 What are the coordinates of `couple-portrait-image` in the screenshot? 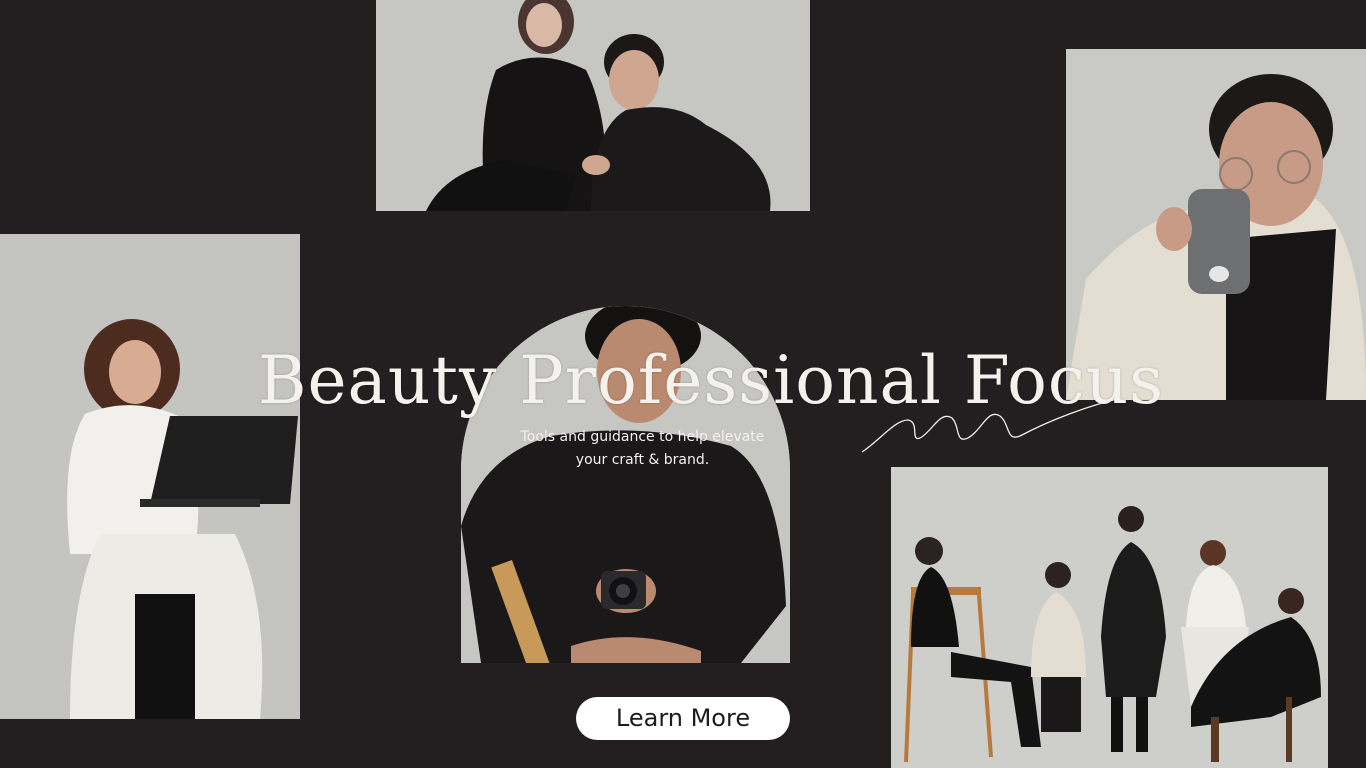 It's located at (593, 105).